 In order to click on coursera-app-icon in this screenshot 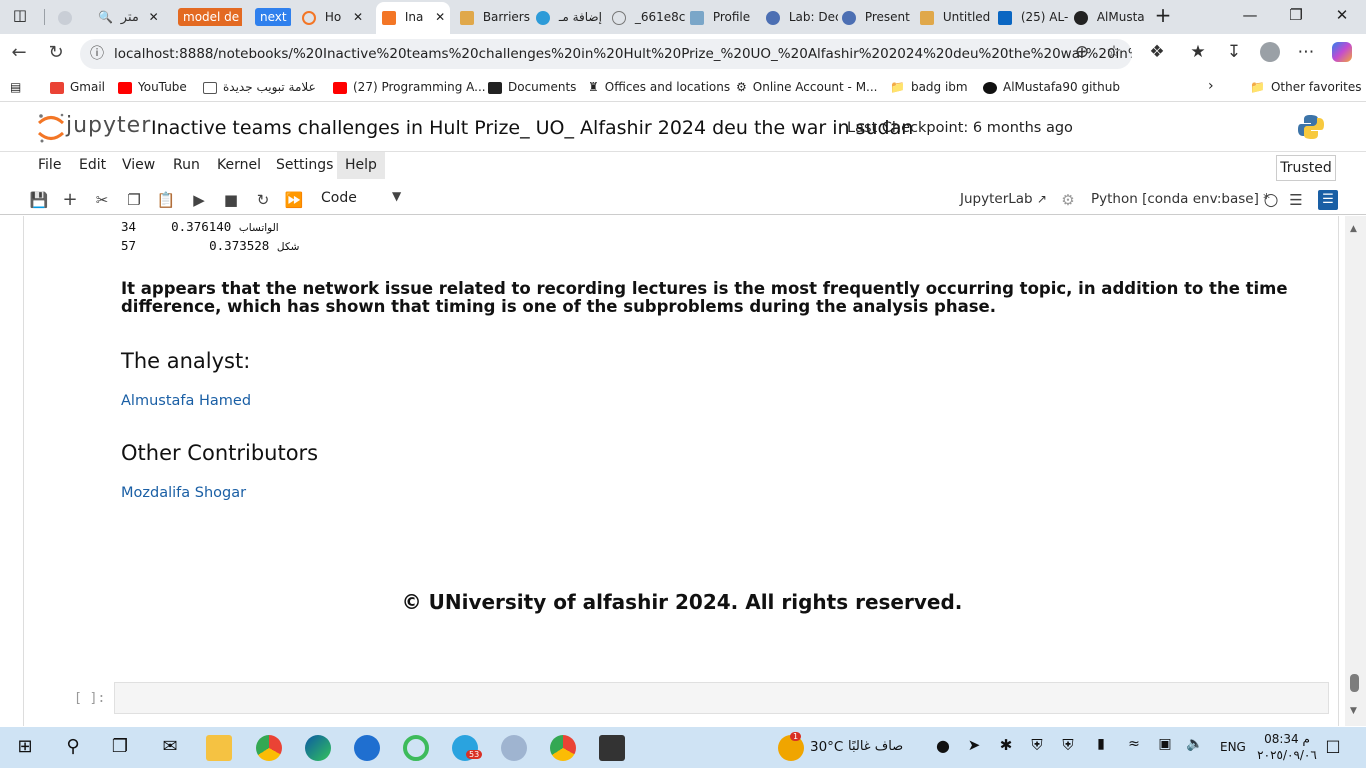, I will do `click(367, 748)`.